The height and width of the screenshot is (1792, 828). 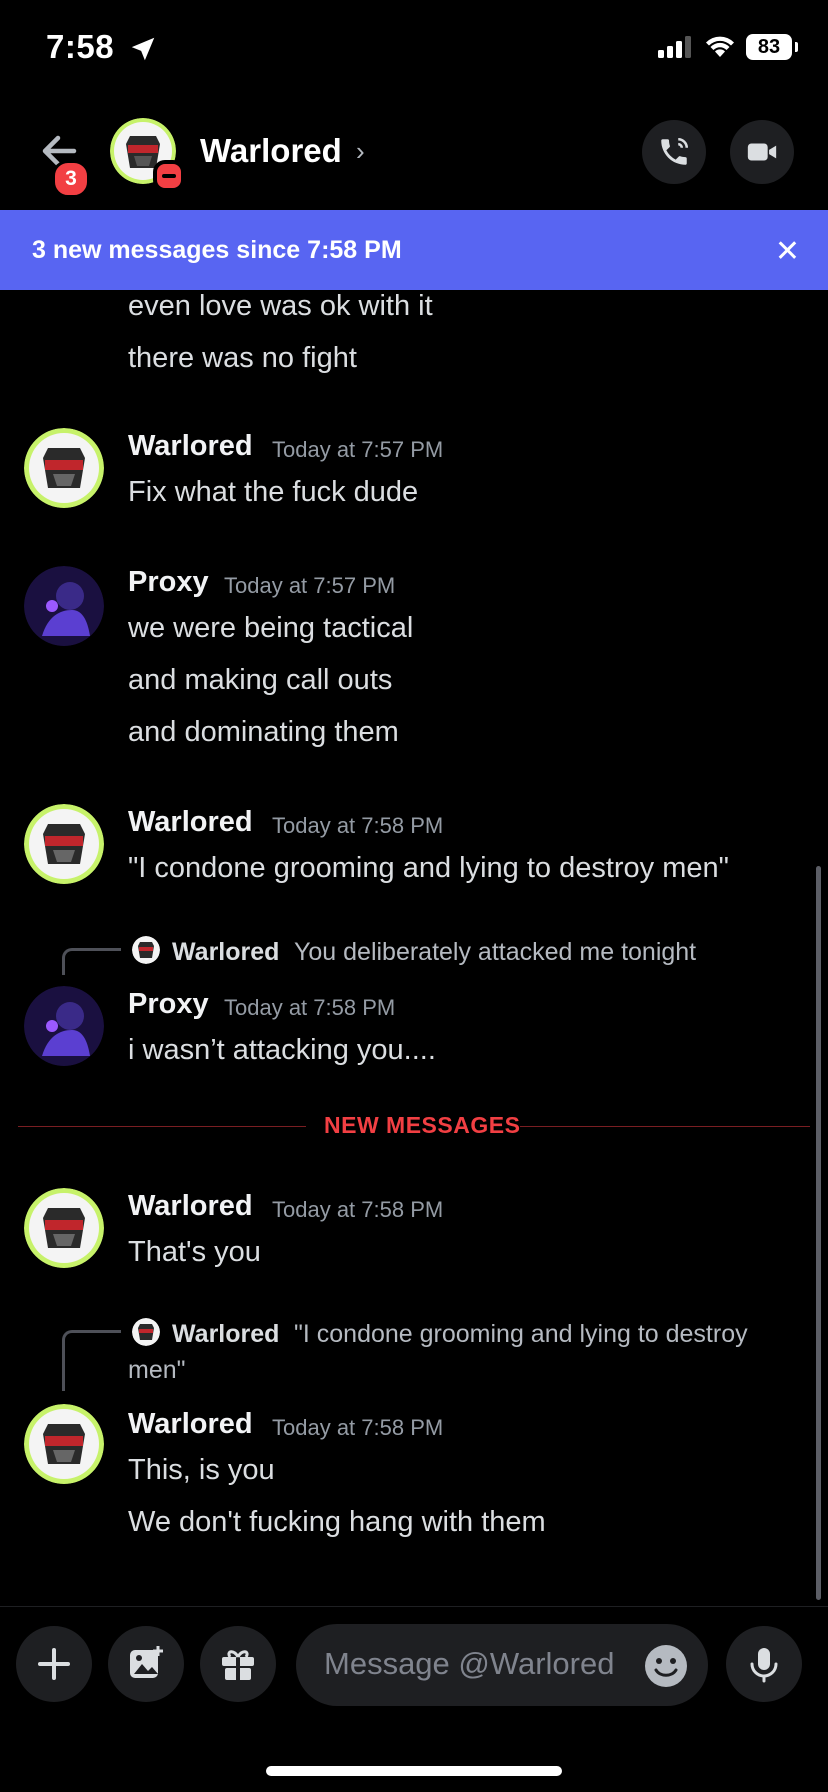 What do you see at coordinates (217, 250) in the screenshot?
I see `new-messages-banner-text: 3 new messages since 7:58 PM` at bounding box center [217, 250].